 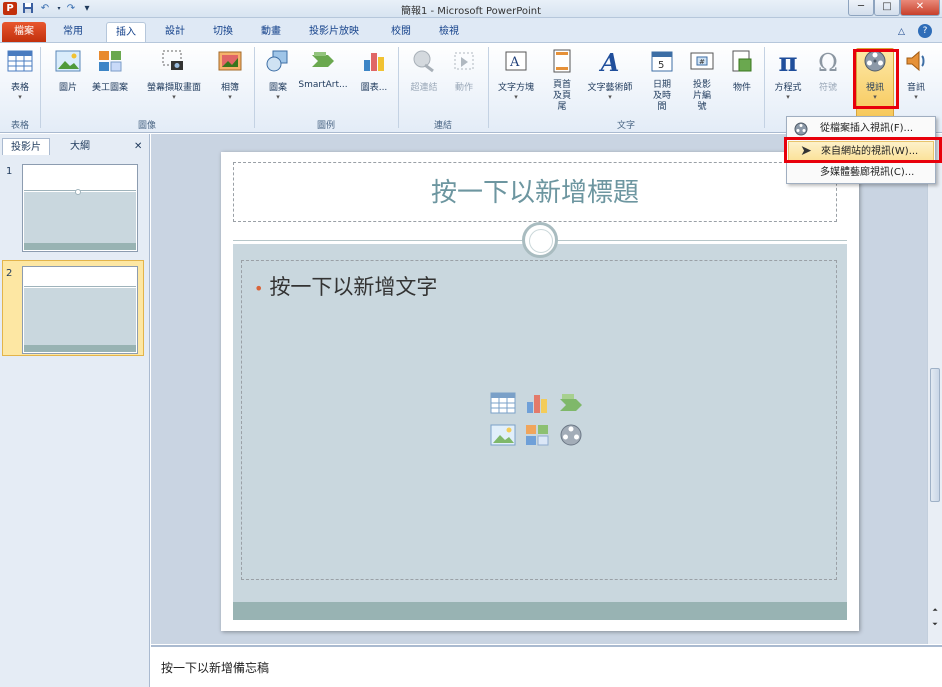 I want to click on audio-button: 音訊 ▾, so click(x=916, y=75).